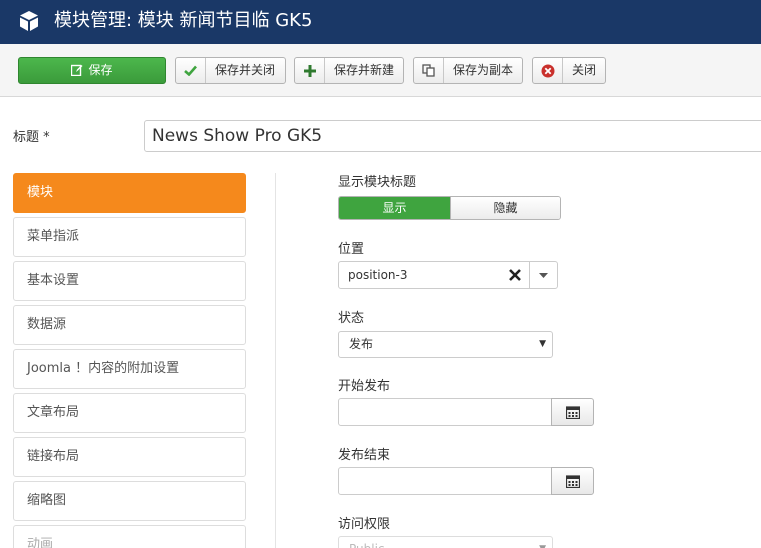 The image size is (761, 548). I want to click on page-header: 模块管理: 模块 新闻节目临 GK5, so click(380, 22).